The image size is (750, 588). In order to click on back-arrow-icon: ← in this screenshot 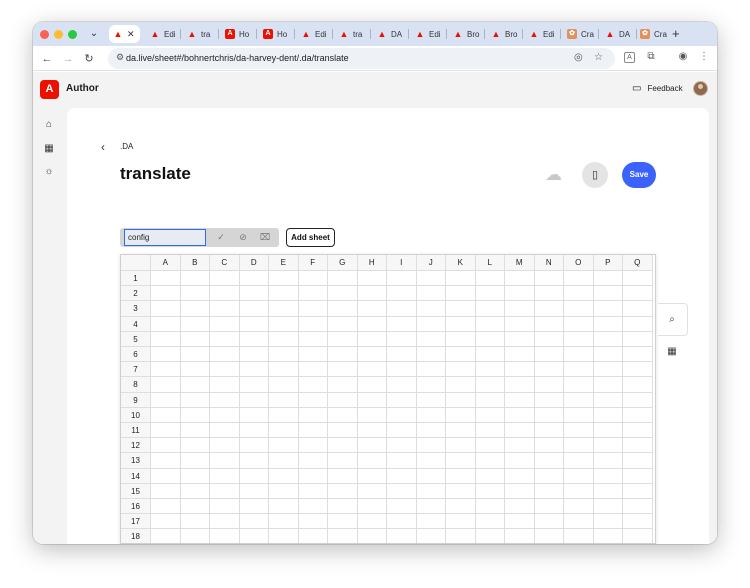, I will do `click(47, 59)`.